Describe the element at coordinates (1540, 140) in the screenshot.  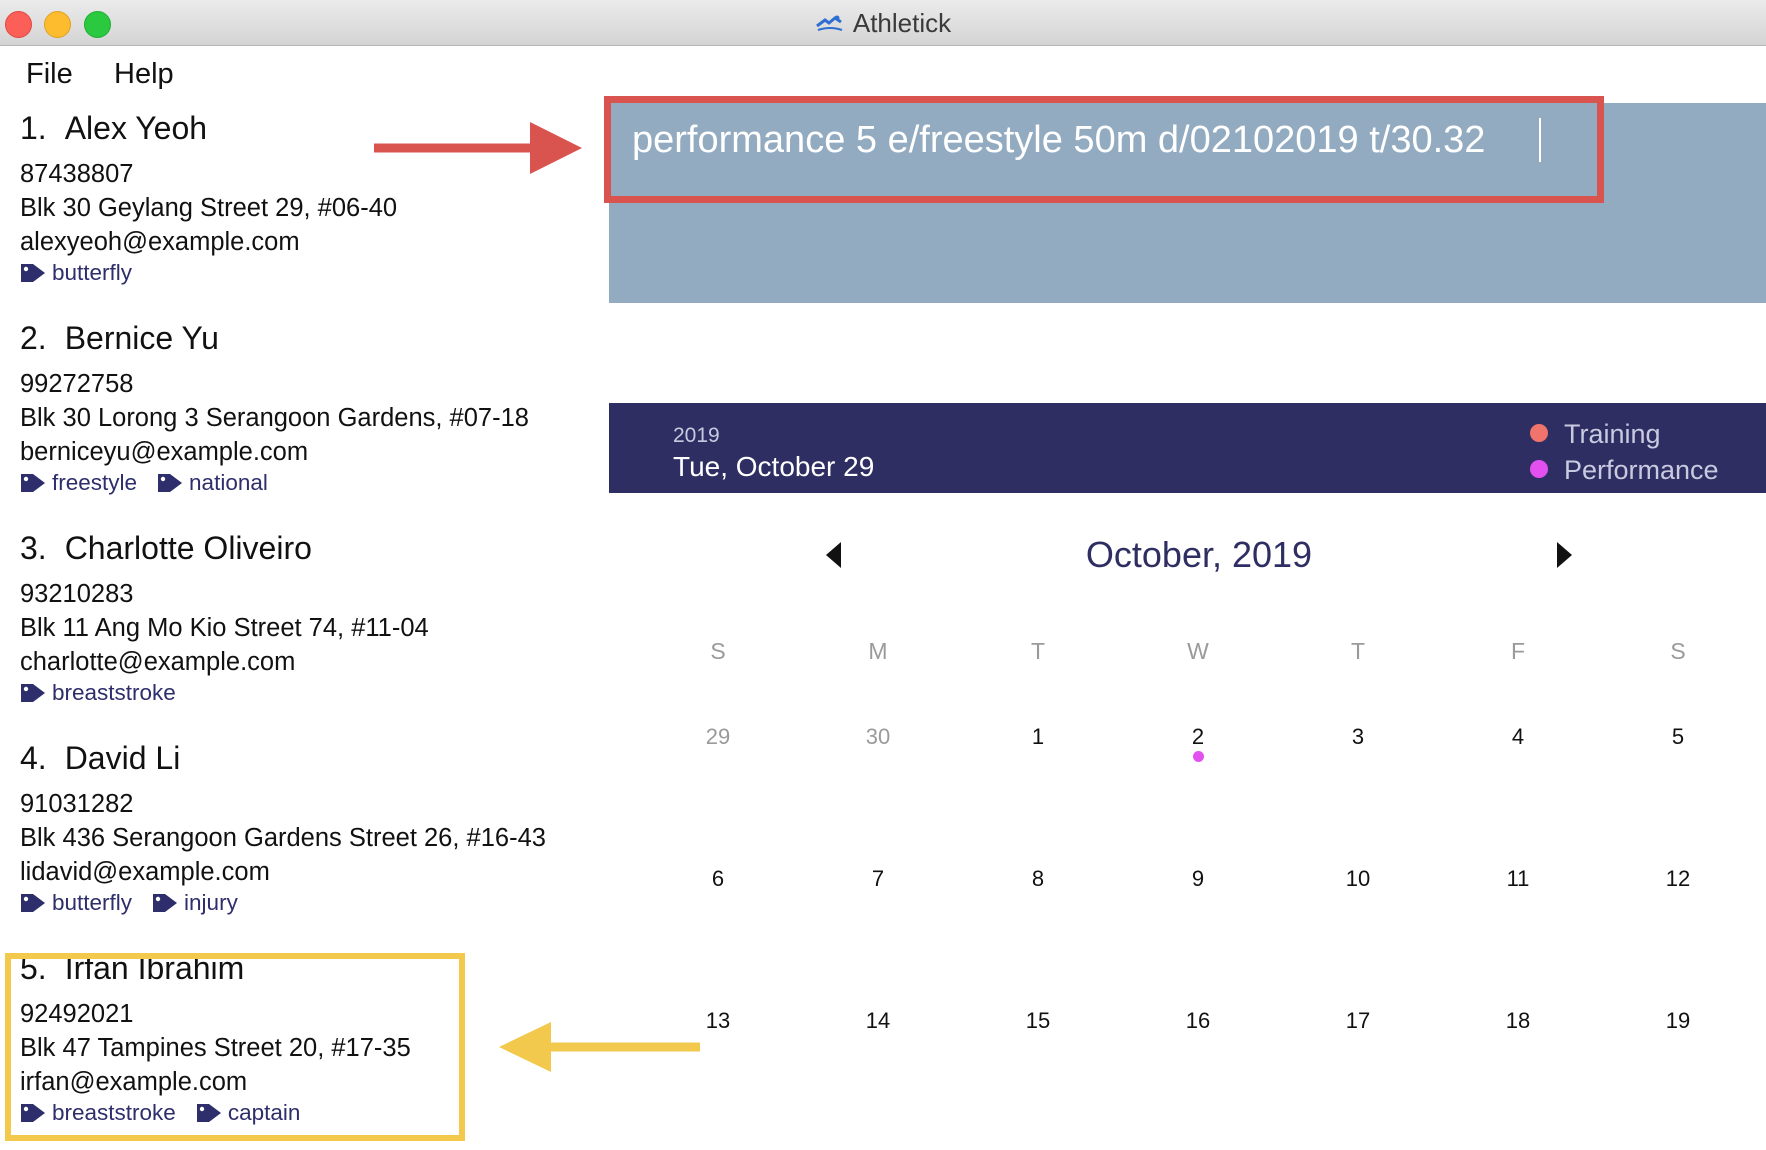
I see `text-caret` at that location.